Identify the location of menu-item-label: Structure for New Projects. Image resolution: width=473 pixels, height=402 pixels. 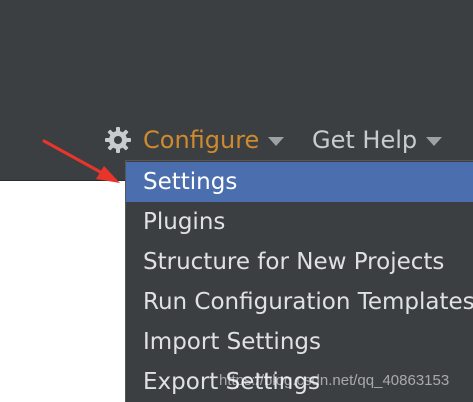
(294, 262).